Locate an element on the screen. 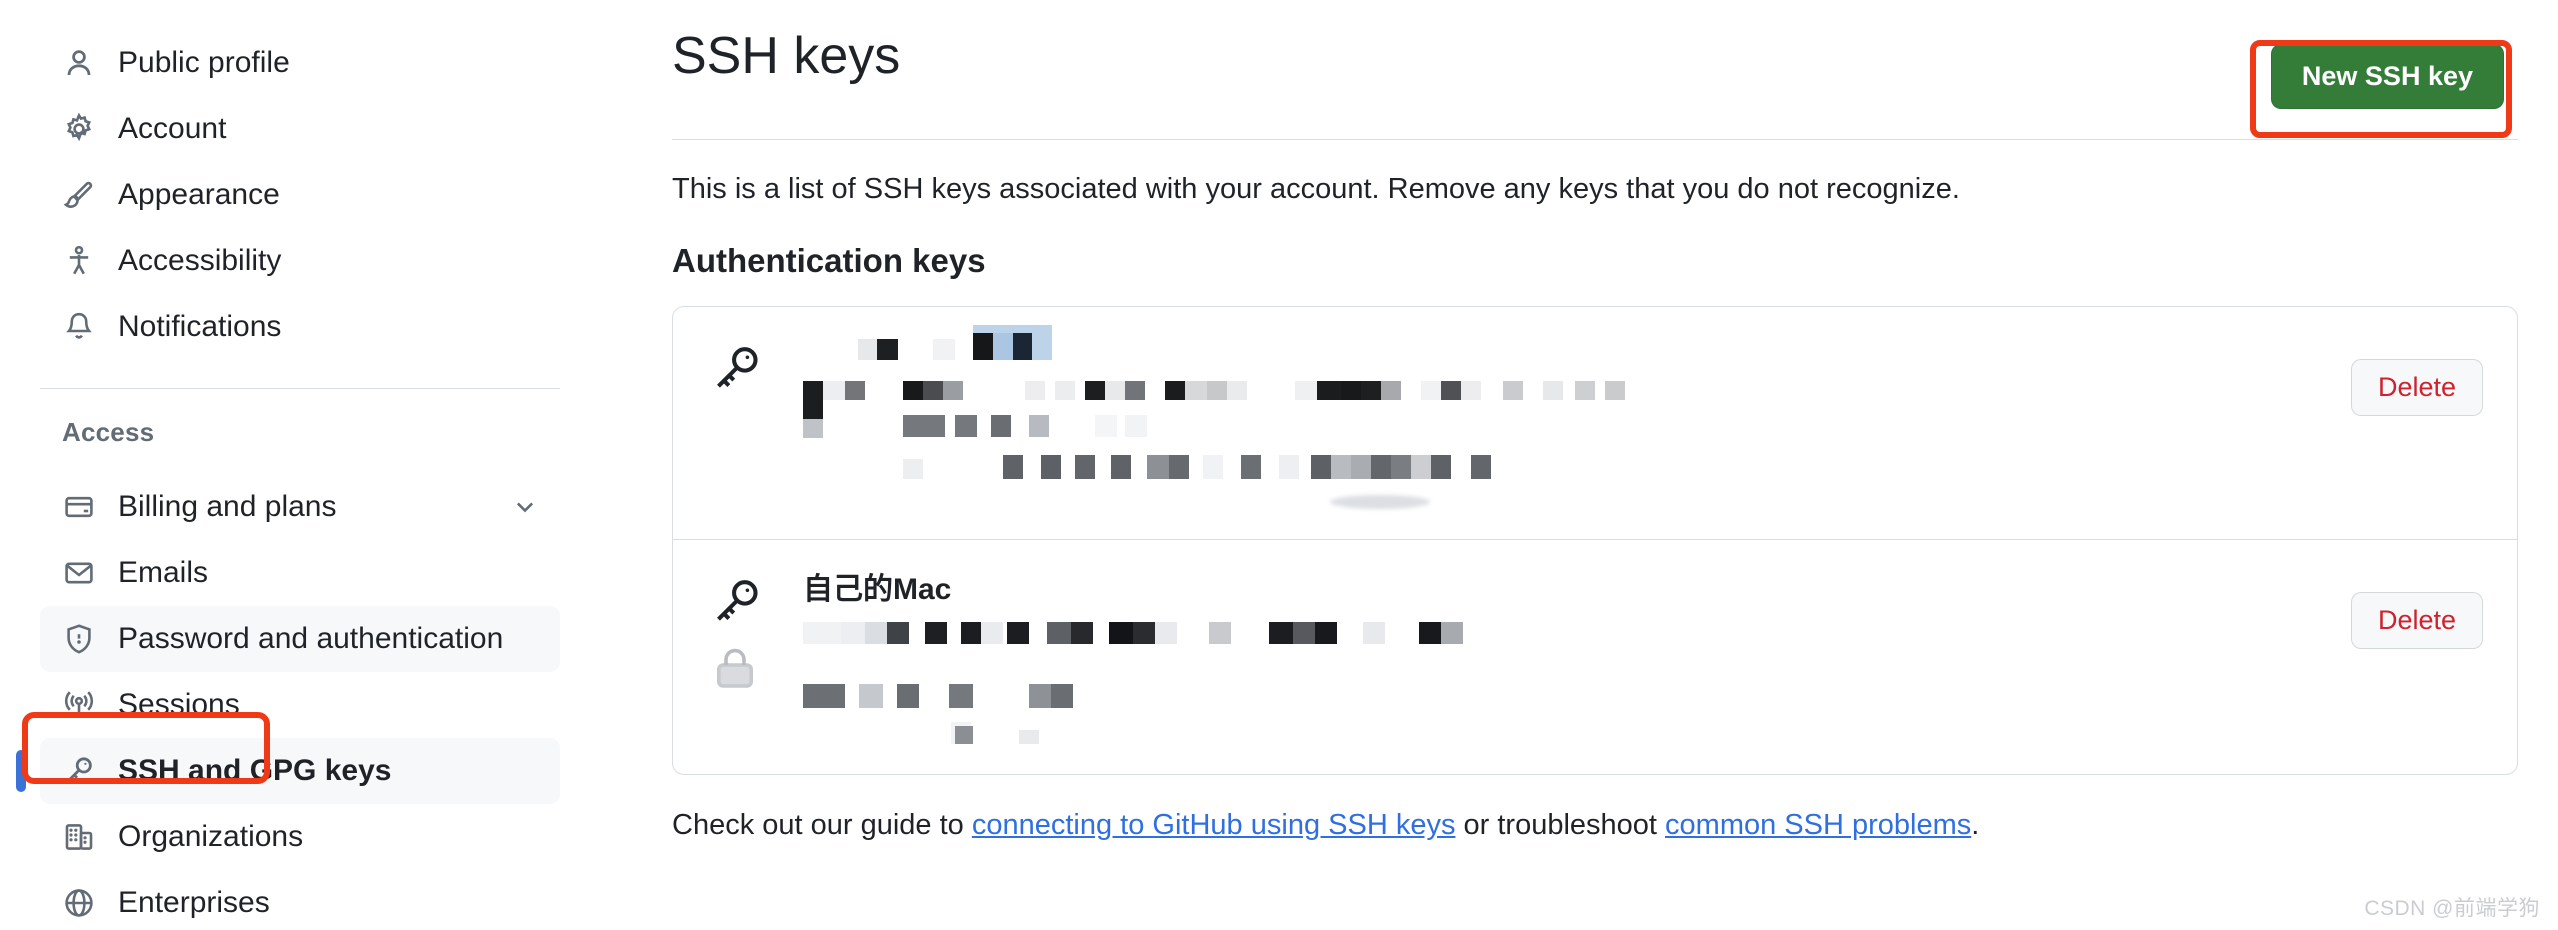 This screenshot has height=930, width=2558. sidebar-item-label: Account is located at coordinates (172, 128).